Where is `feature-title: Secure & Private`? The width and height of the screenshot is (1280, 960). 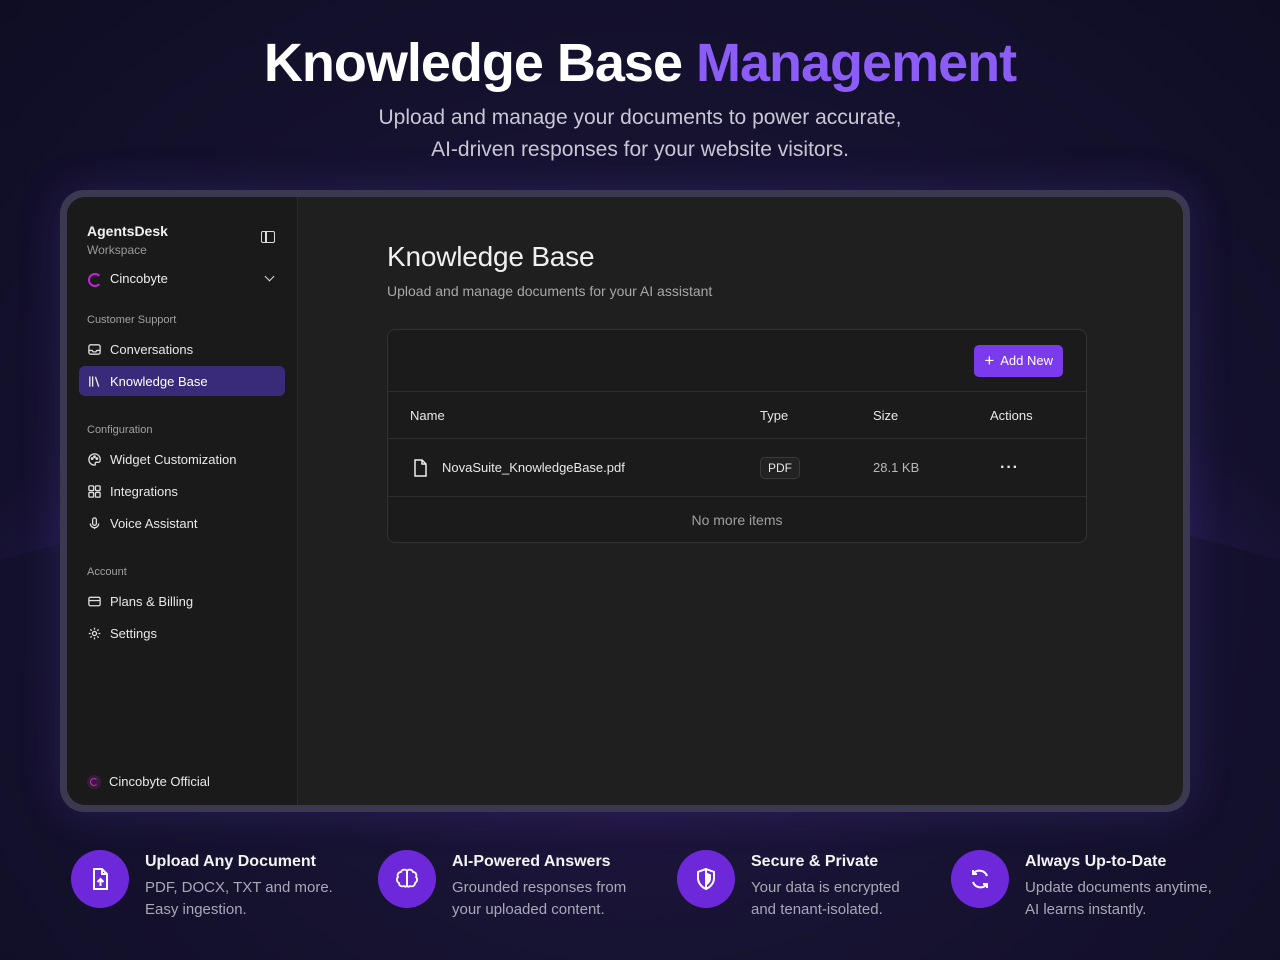 feature-title: Secure & Private is located at coordinates (815, 861).